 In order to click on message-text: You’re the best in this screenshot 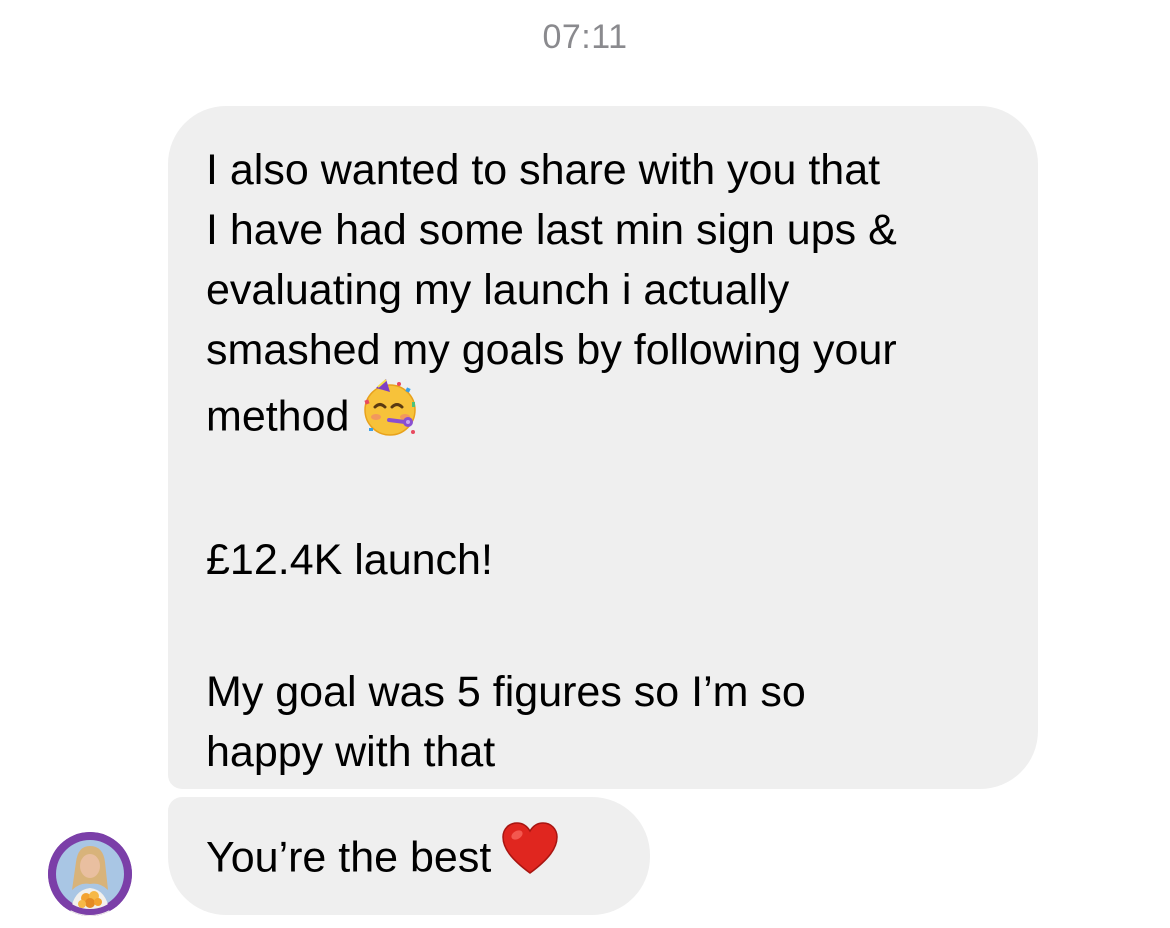, I will do `click(349, 857)`.